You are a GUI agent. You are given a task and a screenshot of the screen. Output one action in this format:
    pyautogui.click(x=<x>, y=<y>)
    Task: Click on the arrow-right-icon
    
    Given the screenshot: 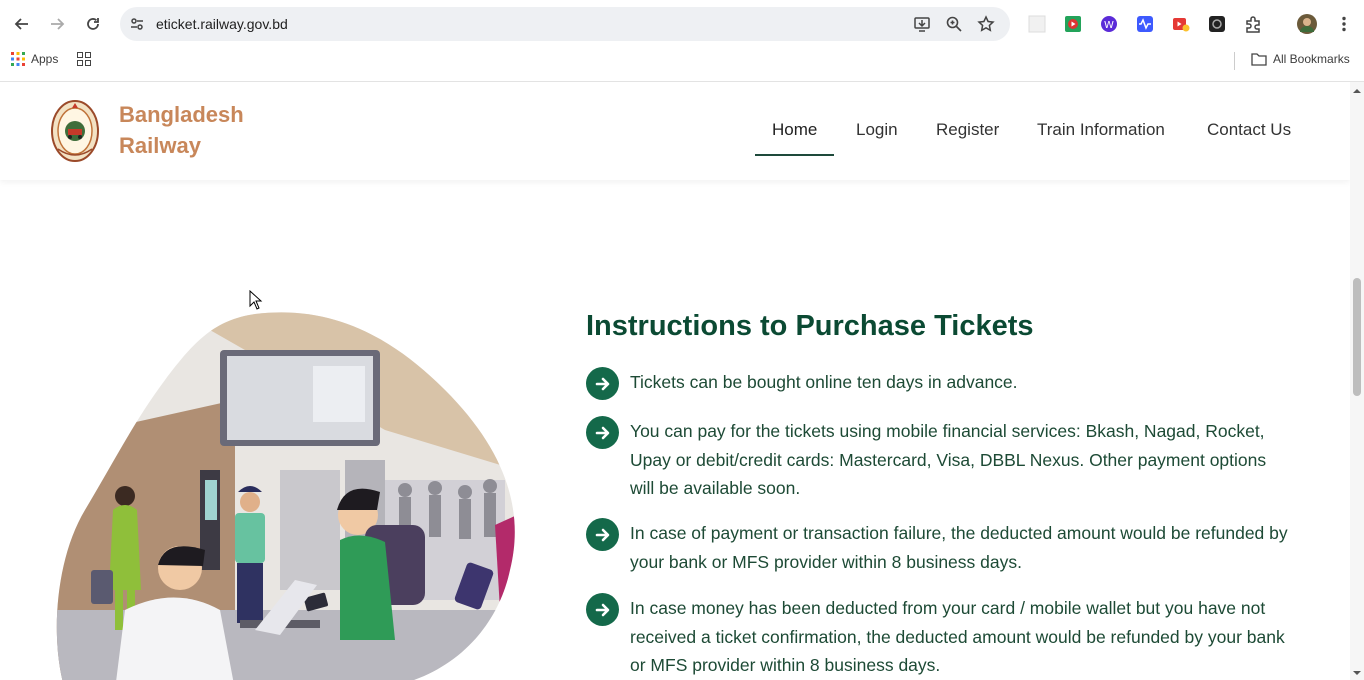 What is the action you would take?
    pyautogui.click(x=58, y=24)
    